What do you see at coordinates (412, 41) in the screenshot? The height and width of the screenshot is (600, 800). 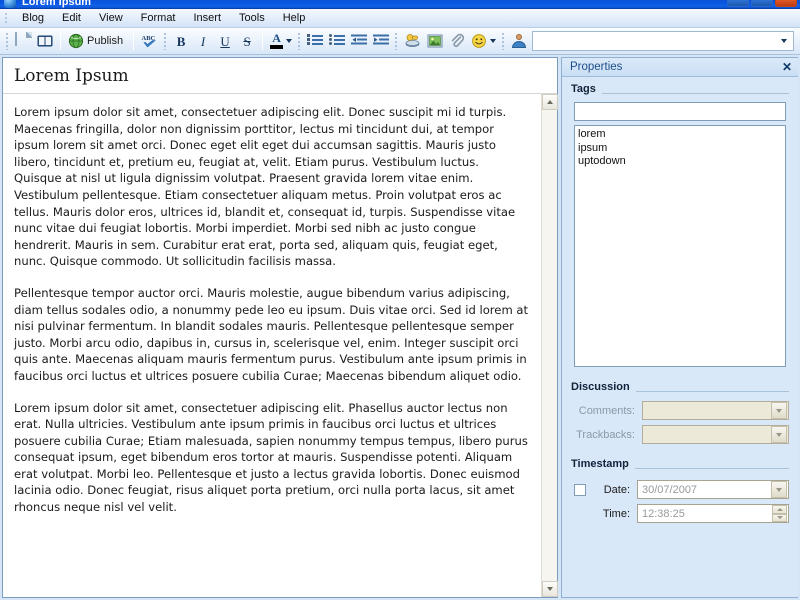 I see `insert-link-button` at bounding box center [412, 41].